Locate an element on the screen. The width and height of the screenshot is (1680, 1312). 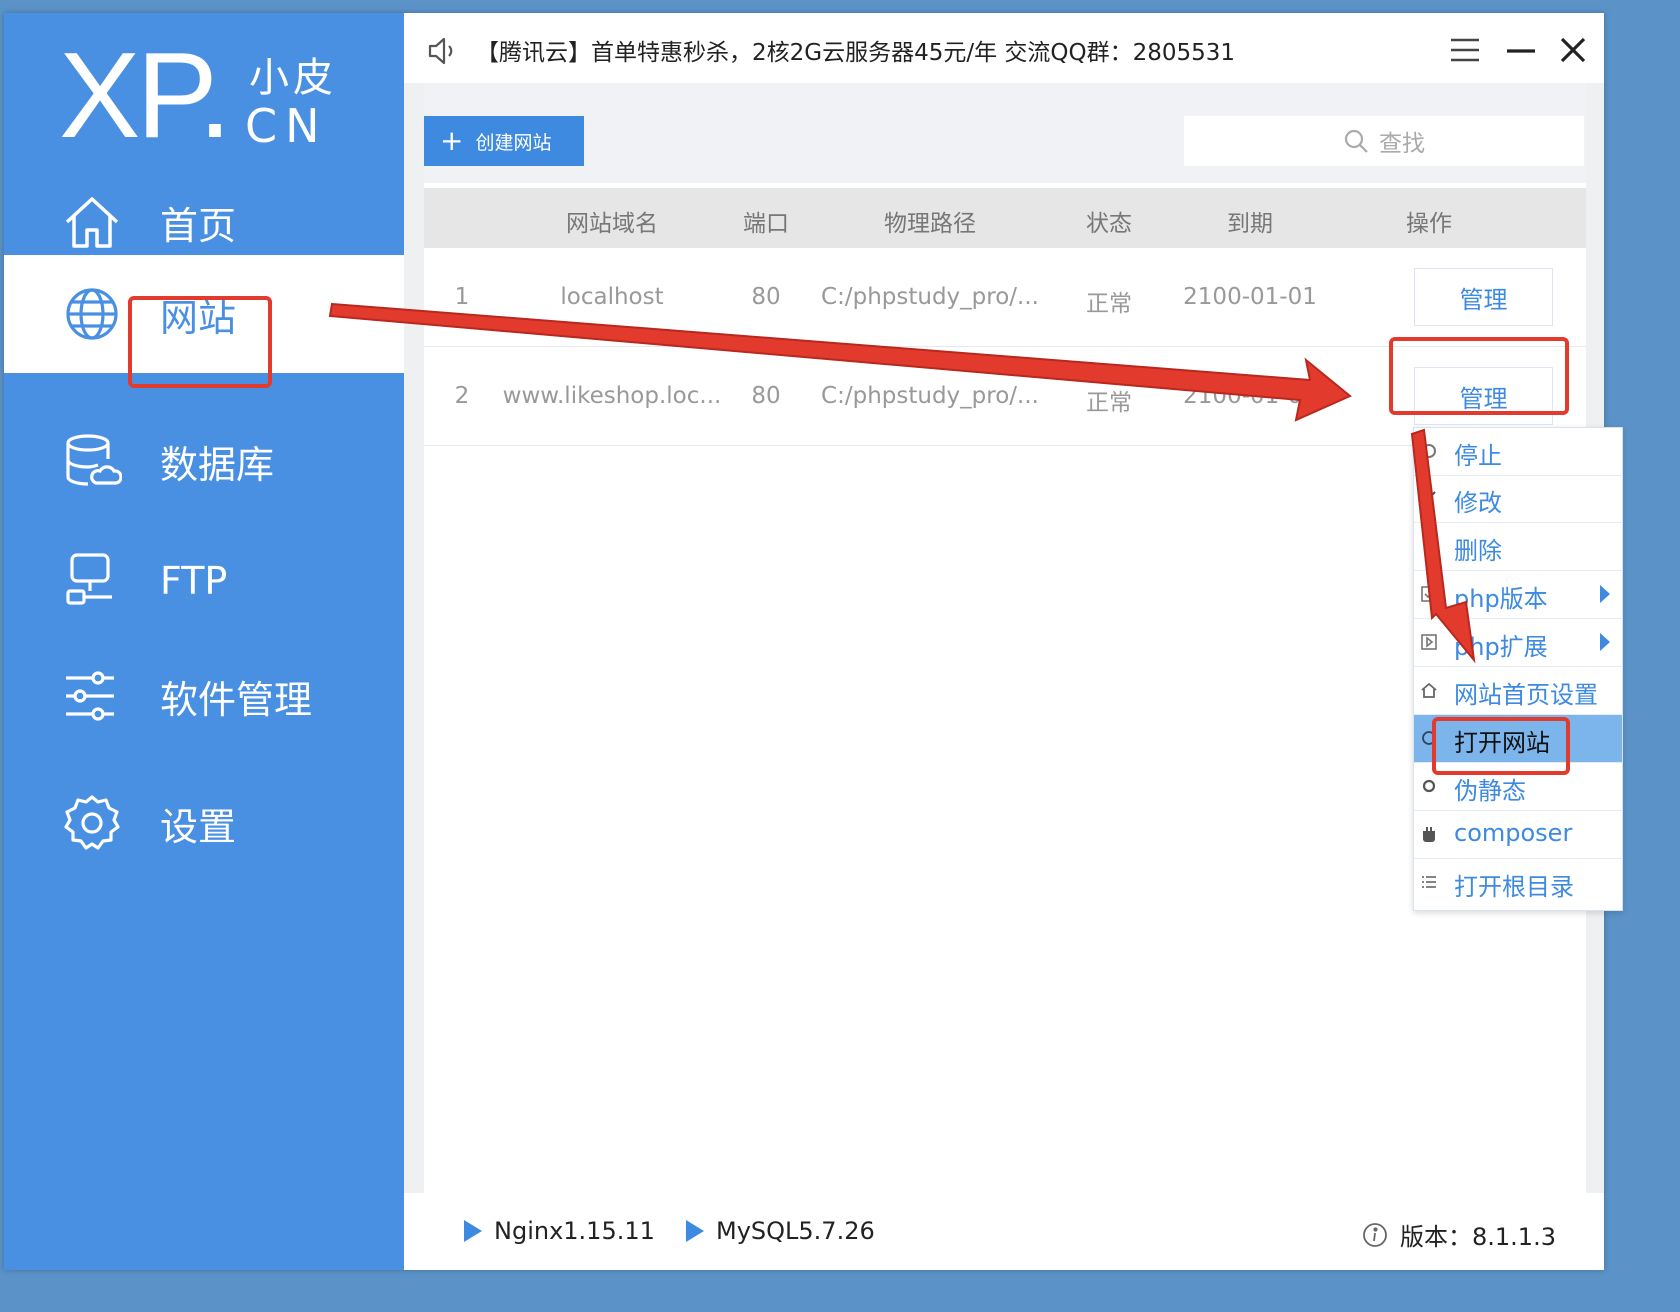
column-header: 物理路径 is located at coordinates (930, 224).